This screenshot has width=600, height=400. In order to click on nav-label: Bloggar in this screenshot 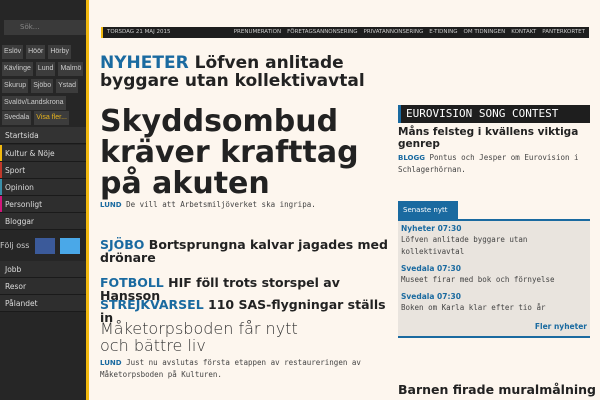, I will do `click(20, 221)`.